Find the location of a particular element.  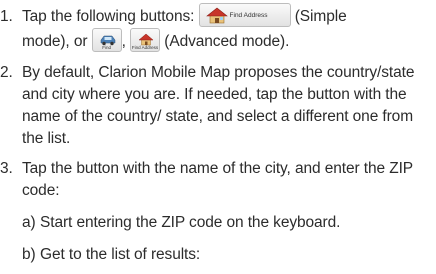

find-address-button-advanced: Find Address is located at coordinates (145, 41).